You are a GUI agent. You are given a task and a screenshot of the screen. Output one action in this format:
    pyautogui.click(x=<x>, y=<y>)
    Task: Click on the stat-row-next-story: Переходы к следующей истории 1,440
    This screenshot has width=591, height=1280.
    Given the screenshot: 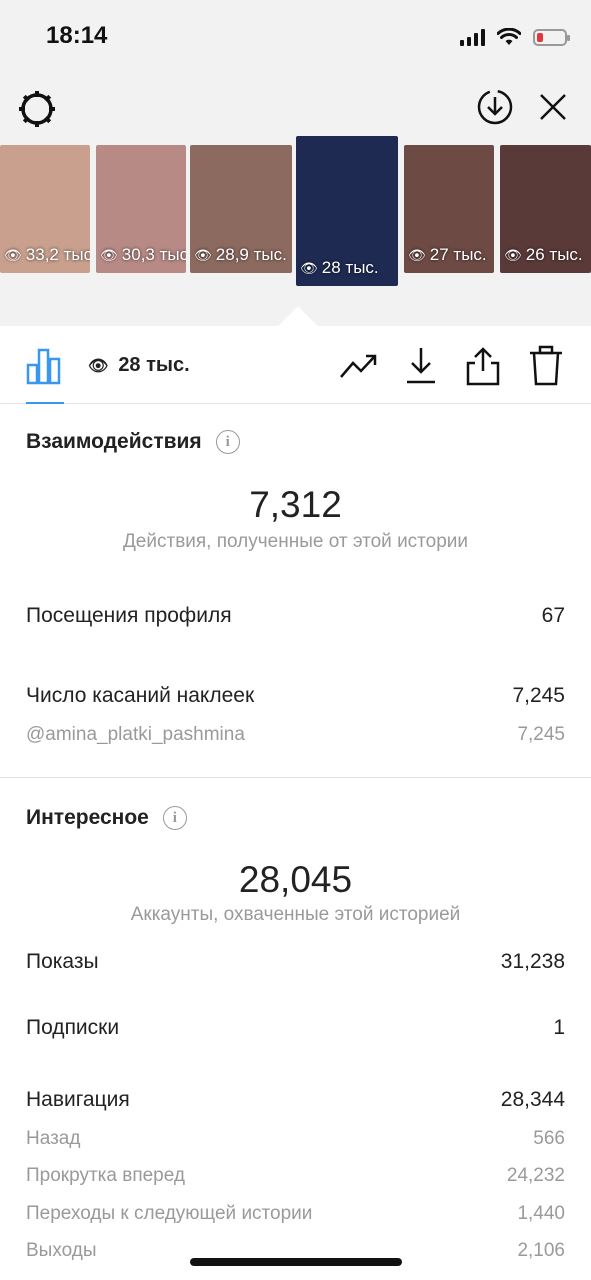 What is the action you would take?
    pyautogui.click(x=295, y=1214)
    